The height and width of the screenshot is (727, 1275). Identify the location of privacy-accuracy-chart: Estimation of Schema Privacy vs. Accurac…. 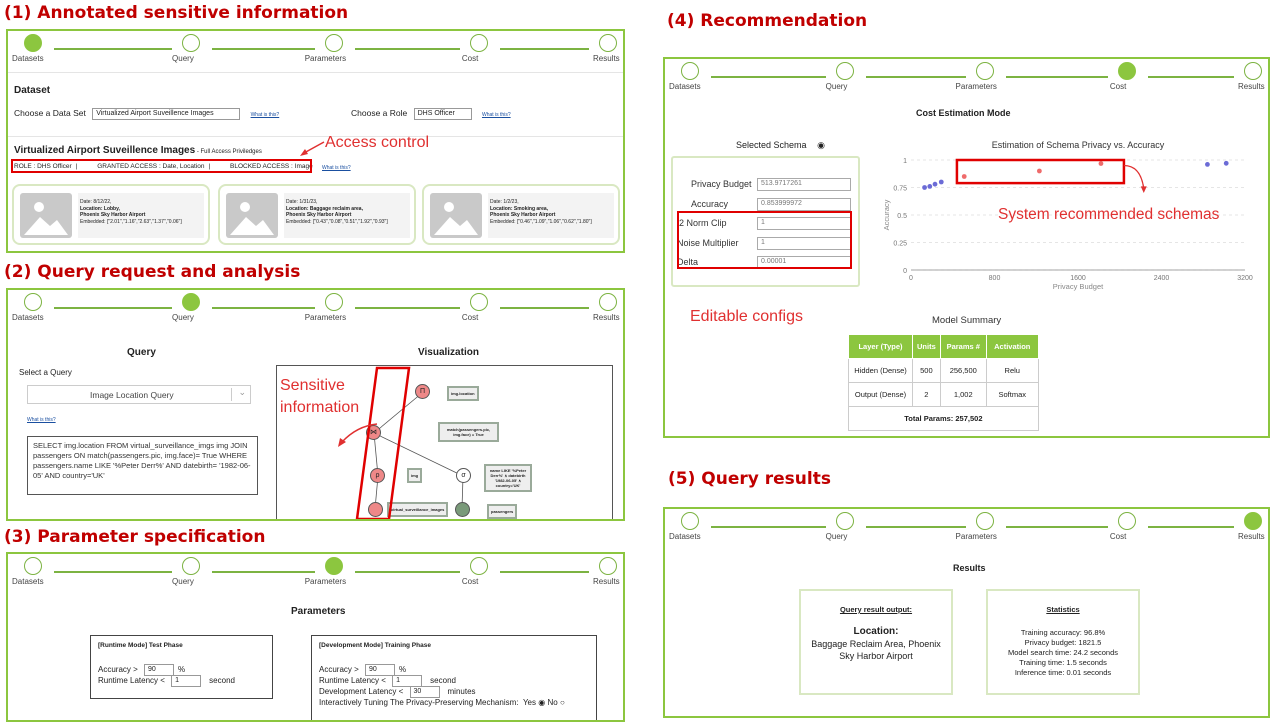
(1070, 218).